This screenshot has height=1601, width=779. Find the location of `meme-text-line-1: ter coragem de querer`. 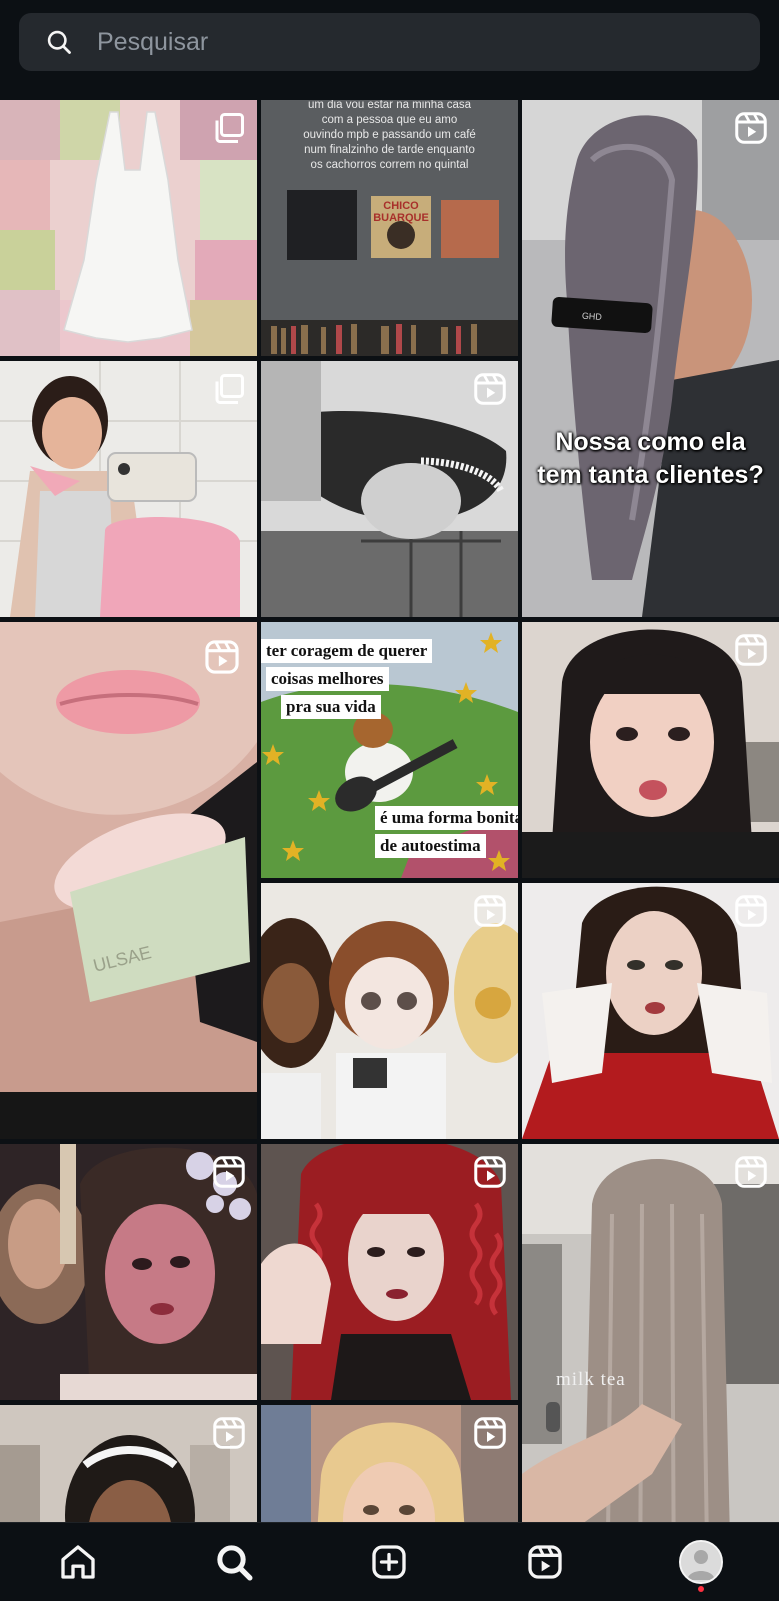

meme-text-line-1: ter coragem de querer is located at coordinates (347, 651).